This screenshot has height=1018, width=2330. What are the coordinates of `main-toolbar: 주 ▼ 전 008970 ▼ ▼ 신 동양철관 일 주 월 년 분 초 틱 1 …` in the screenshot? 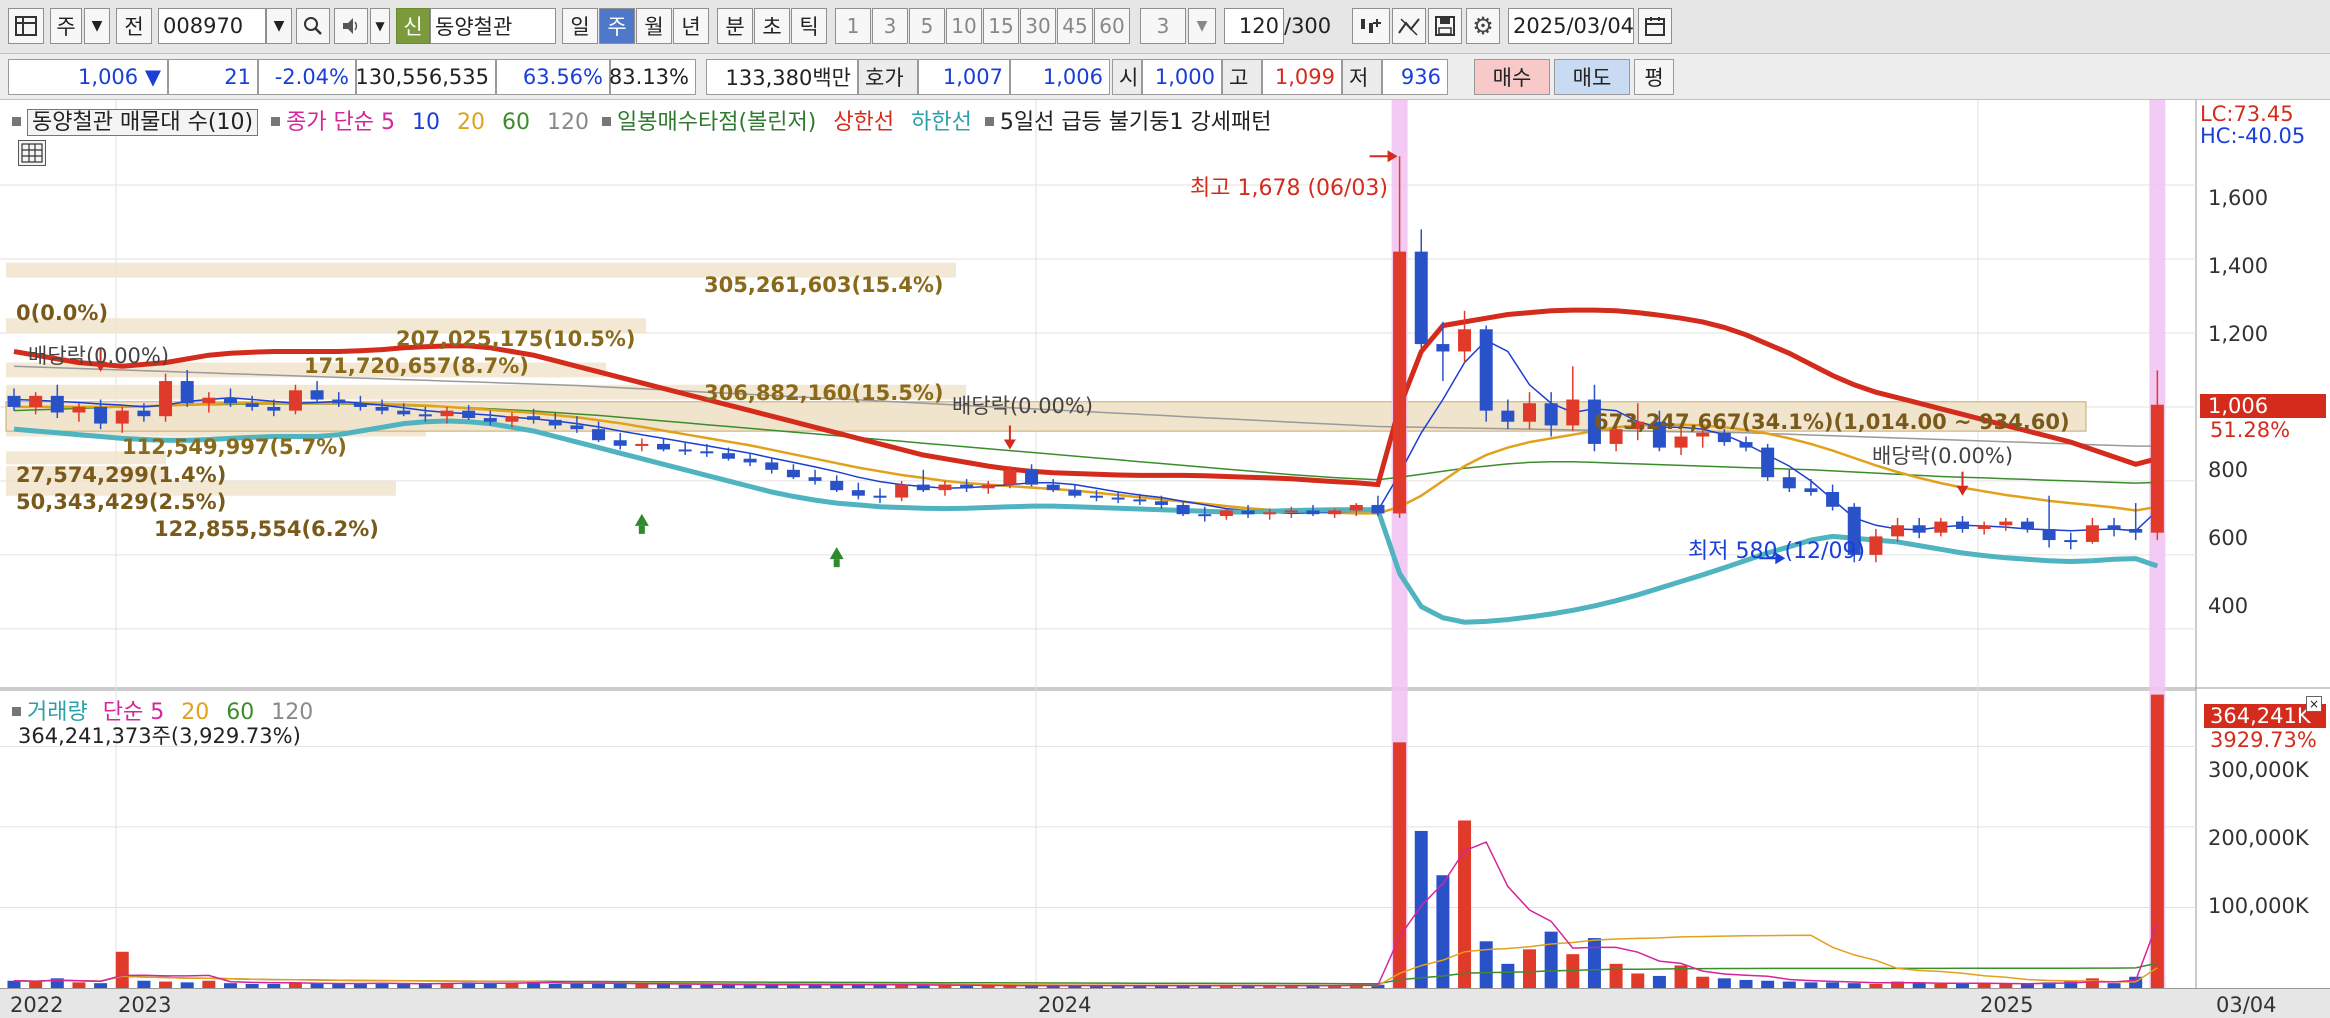 It's located at (1165, 27).